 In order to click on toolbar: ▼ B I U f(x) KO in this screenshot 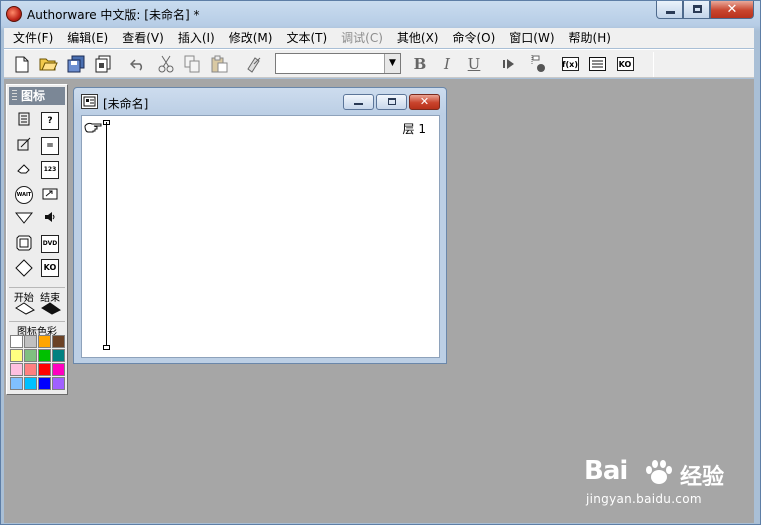, I will do `click(379, 63)`.